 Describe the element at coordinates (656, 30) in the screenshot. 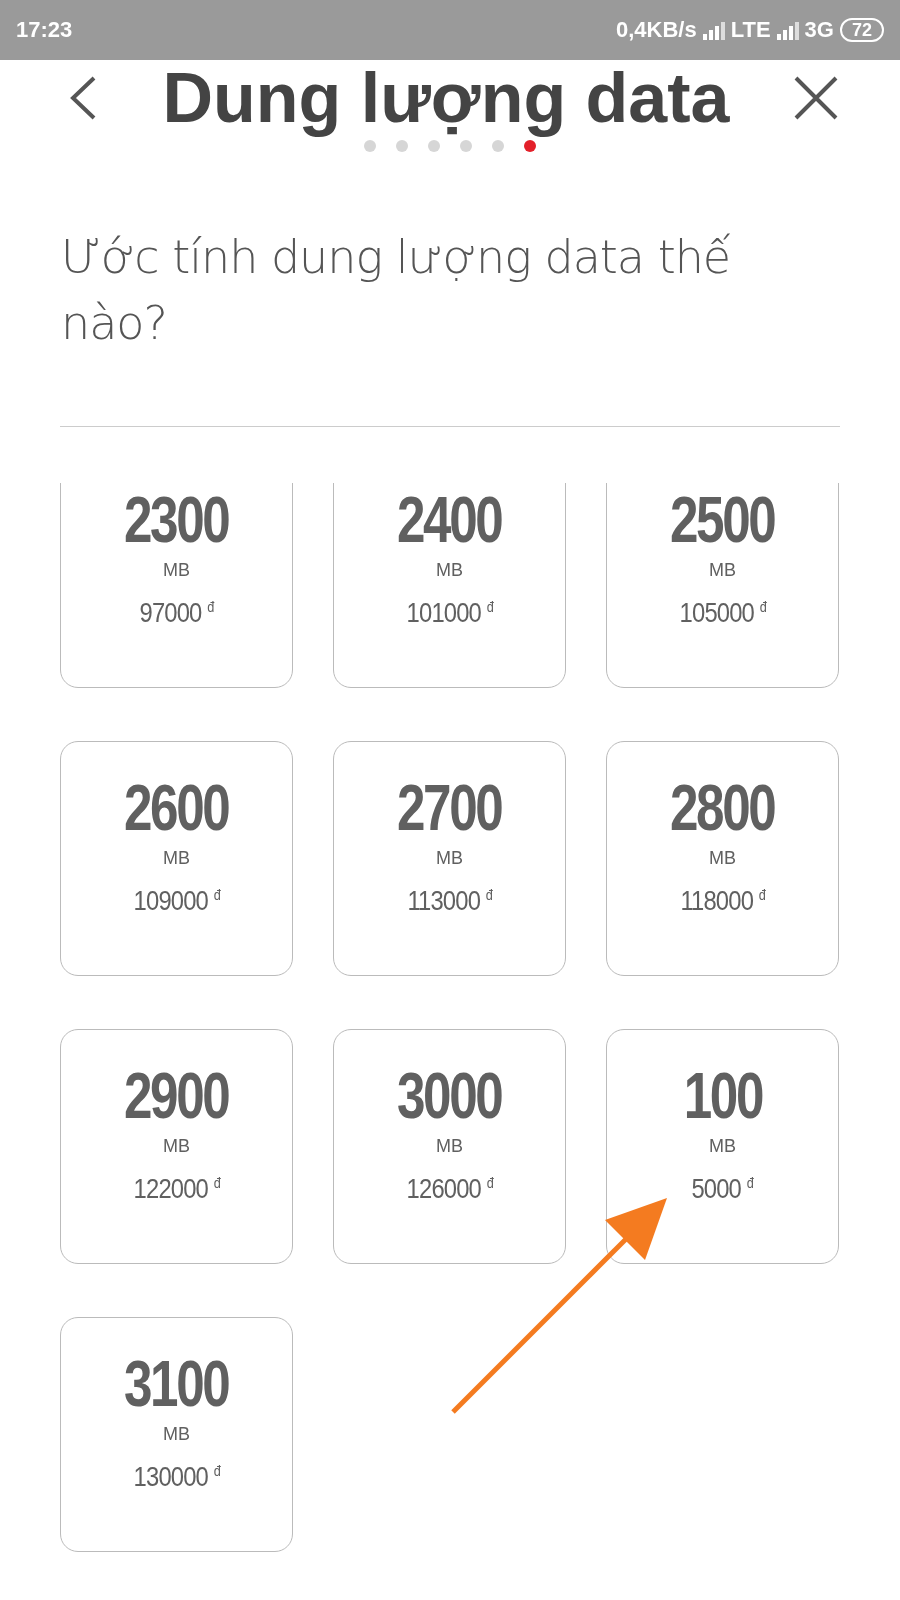

I see `network-speed: 0,4KB/s` at that location.